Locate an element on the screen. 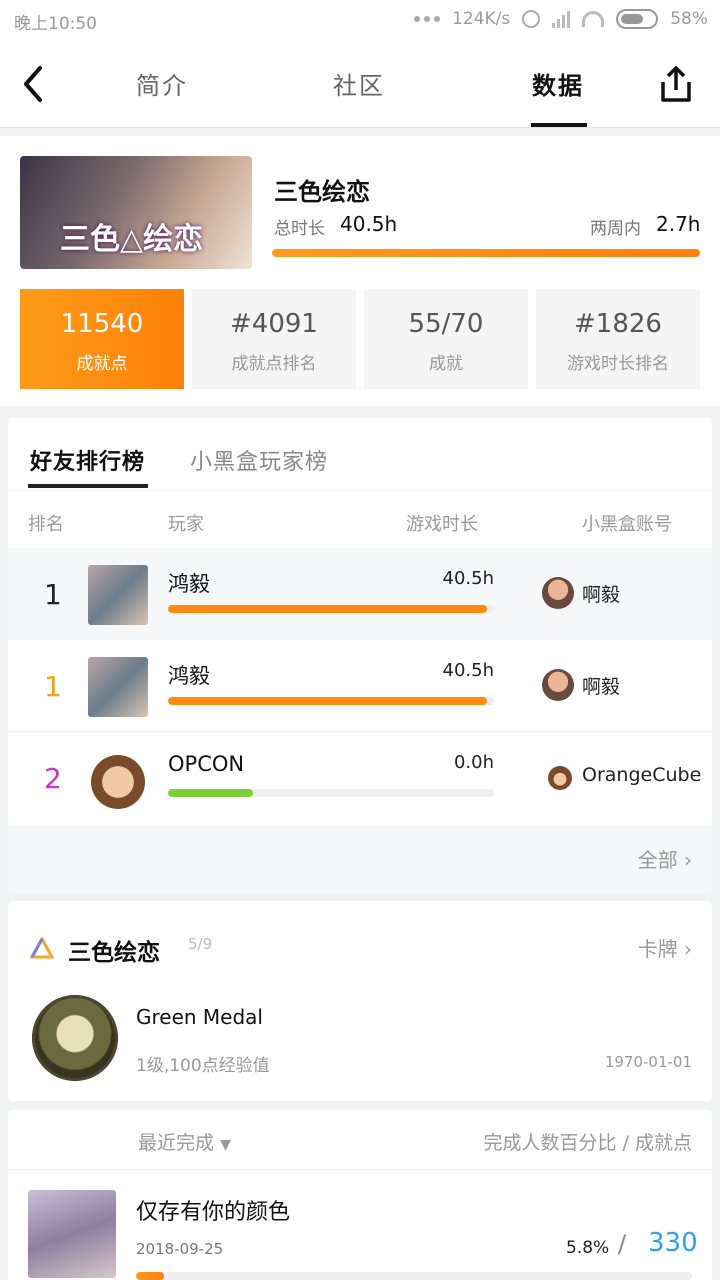 This screenshot has width=720, height=1280. achievement-title: 仅存有你的颜色 is located at coordinates (213, 1212).